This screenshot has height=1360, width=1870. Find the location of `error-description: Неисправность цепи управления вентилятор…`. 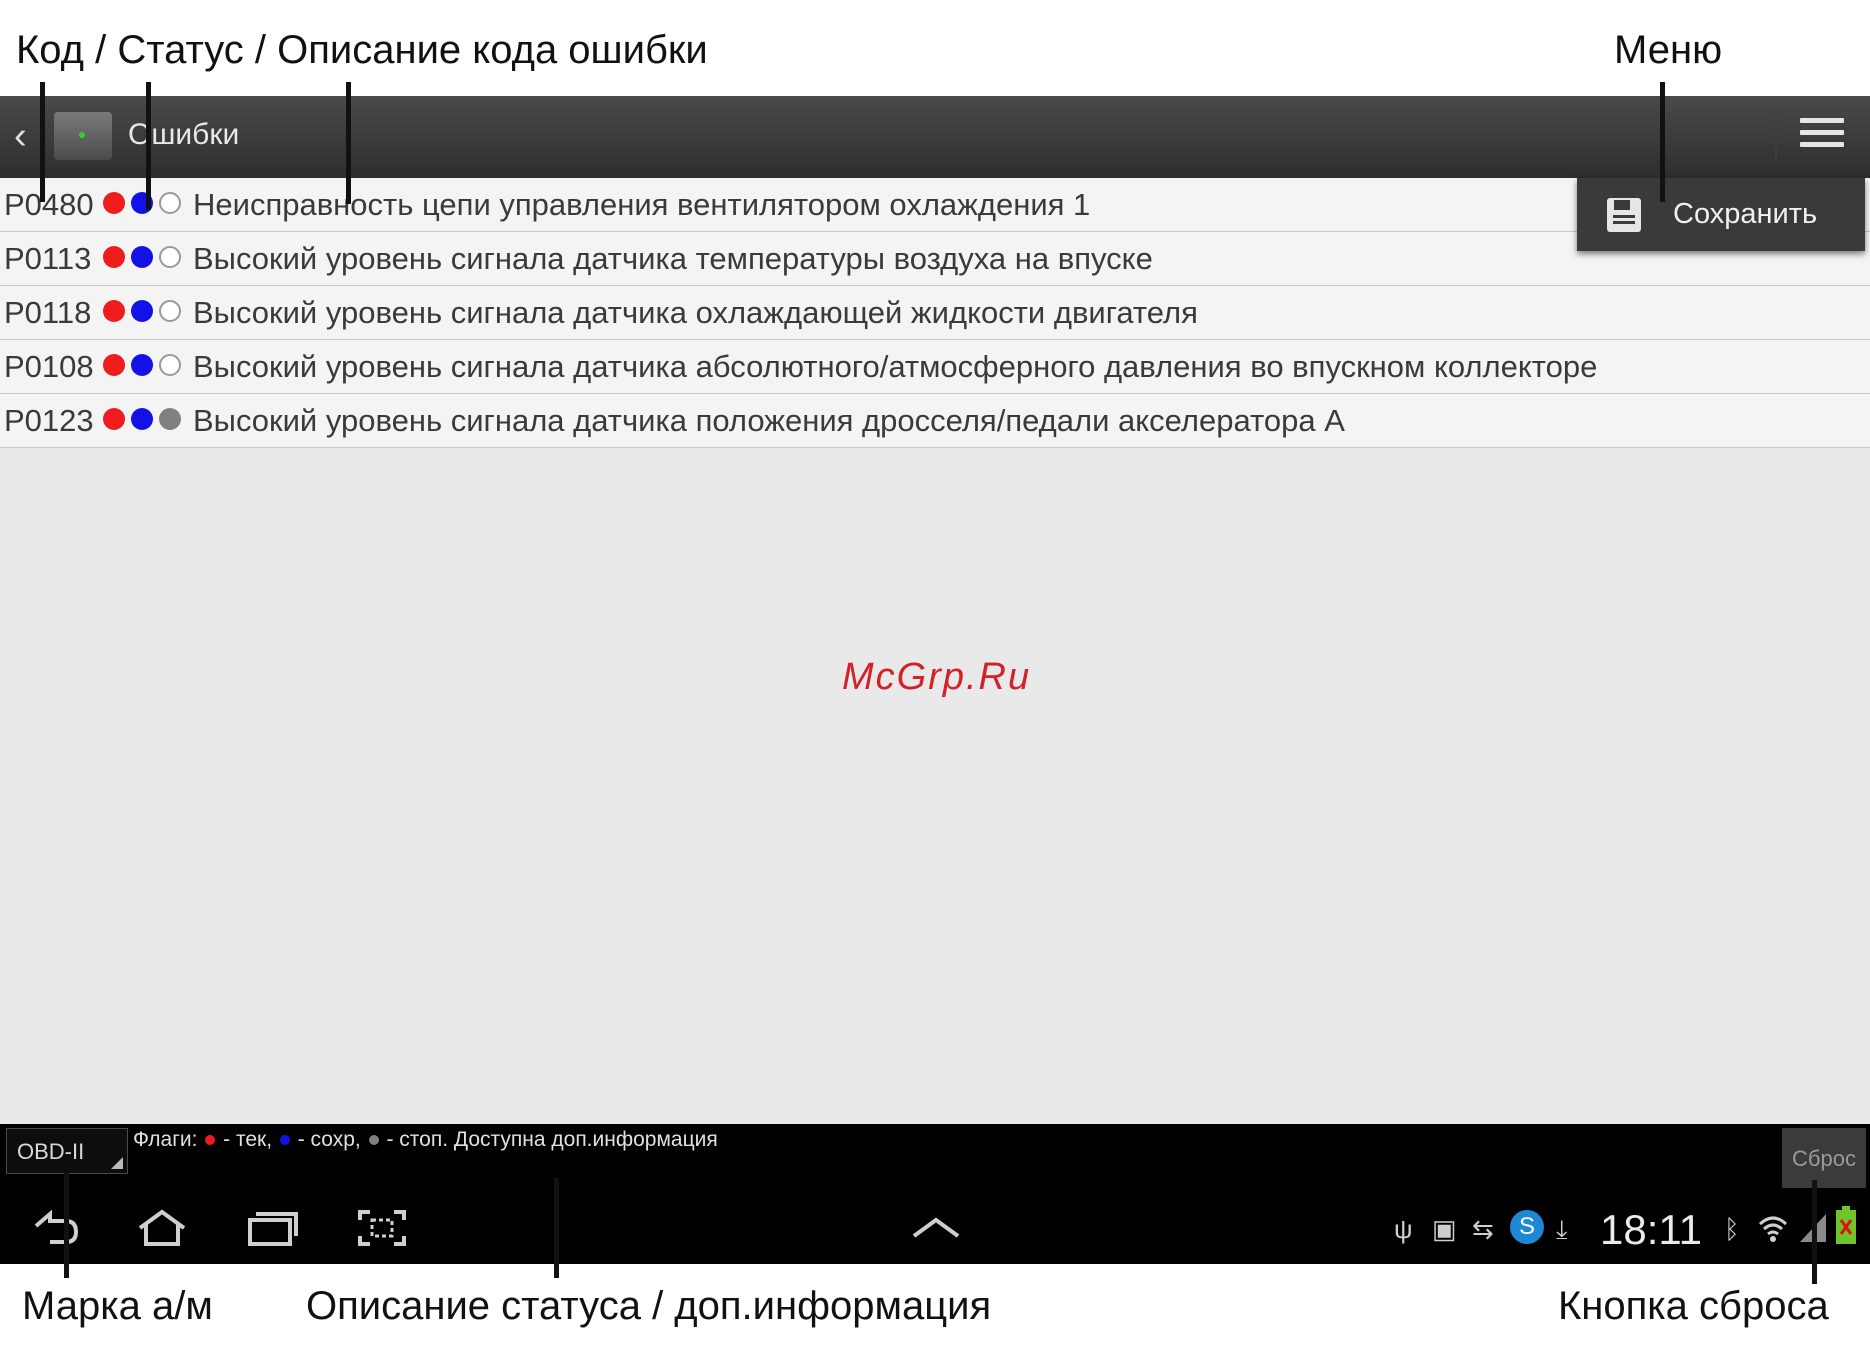

error-description: Неисправность цепи управления вентилятор… is located at coordinates (642, 204).